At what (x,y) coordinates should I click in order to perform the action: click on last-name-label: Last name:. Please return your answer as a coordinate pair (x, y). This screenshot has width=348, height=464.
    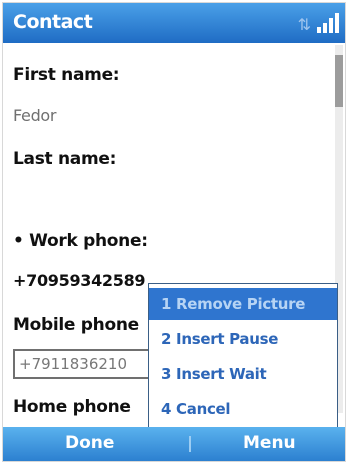
    Looking at the image, I should click on (65, 159).